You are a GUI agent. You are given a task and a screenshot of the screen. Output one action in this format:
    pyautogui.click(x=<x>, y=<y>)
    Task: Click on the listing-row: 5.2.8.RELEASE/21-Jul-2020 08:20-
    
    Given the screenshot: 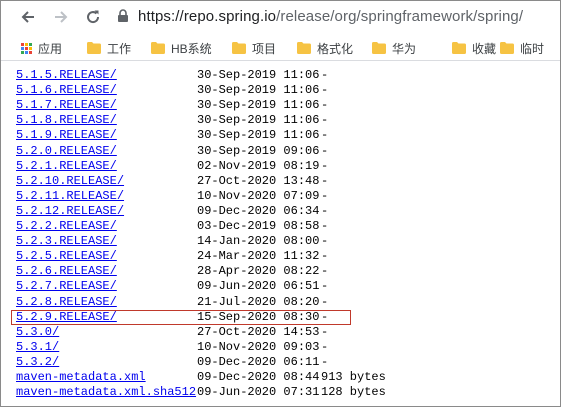 What is the action you would take?
    pyautogui.click(x=271, y=302)
    